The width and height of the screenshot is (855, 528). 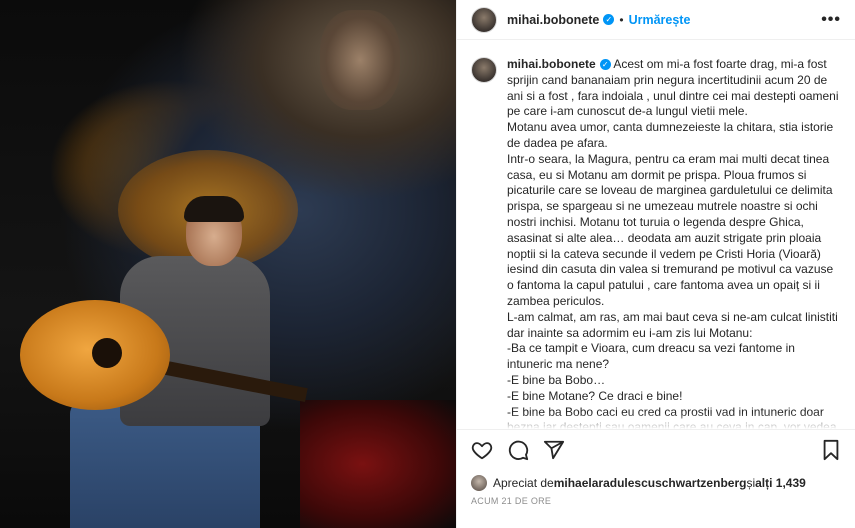 What do you see at coordinates (551, 64) in the screenshot?
I see `caption-author: mihai.bobonete` at bounding box center [551, 64].